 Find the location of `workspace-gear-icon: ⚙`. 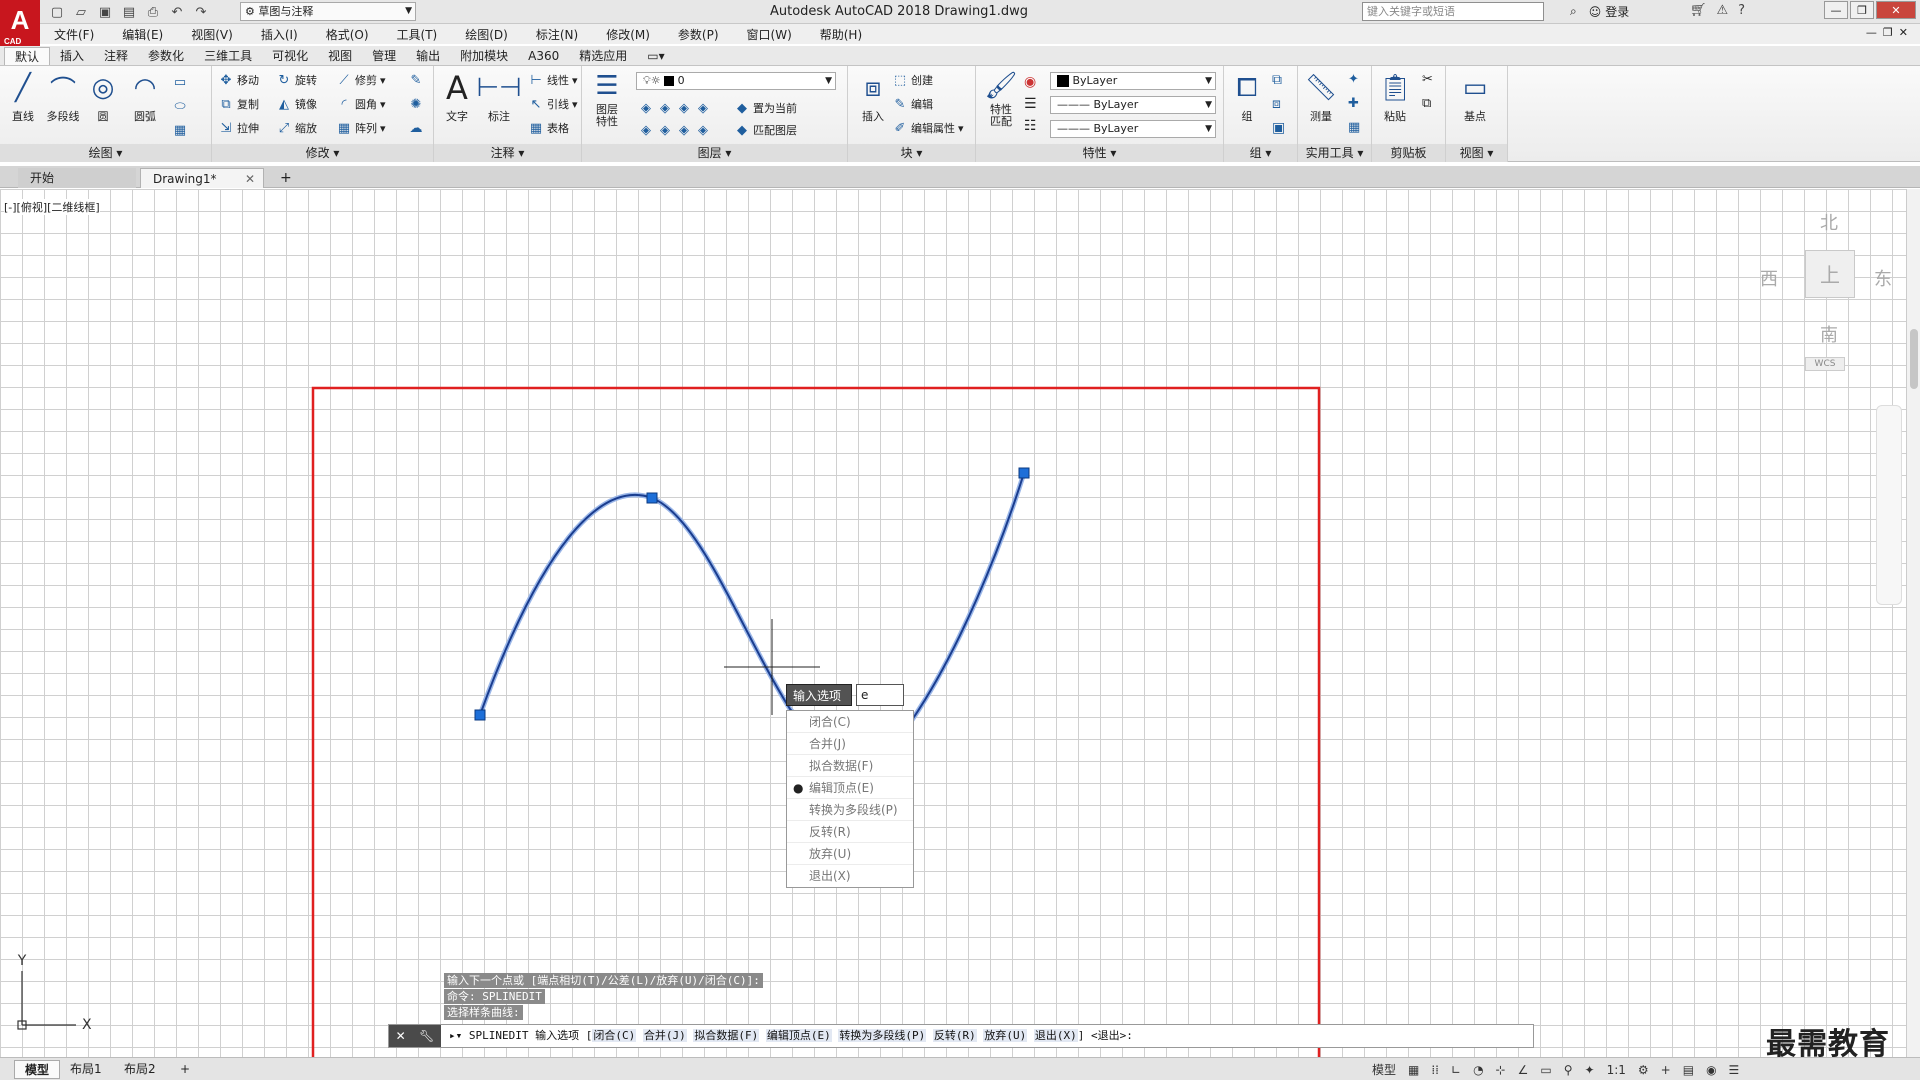

workspace-gear-icon: ⚙ is located at coordinates (1643, 1070).